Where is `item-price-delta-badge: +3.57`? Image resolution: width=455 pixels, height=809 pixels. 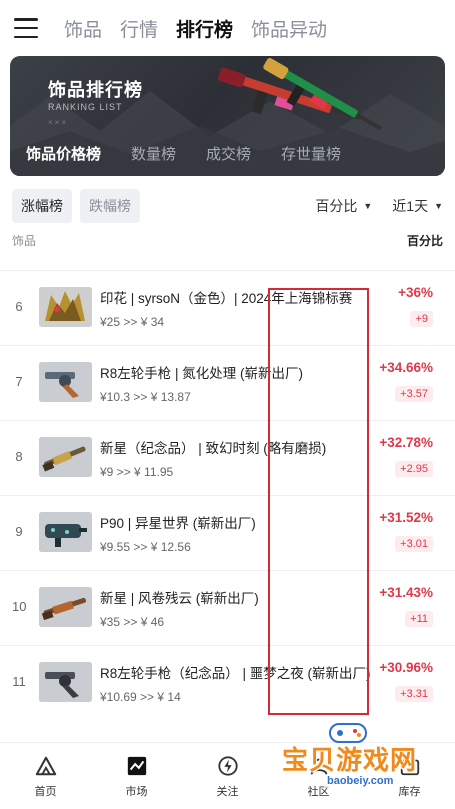
item-price-delta-badge: +3.57 is located at coordinates (414, 394).